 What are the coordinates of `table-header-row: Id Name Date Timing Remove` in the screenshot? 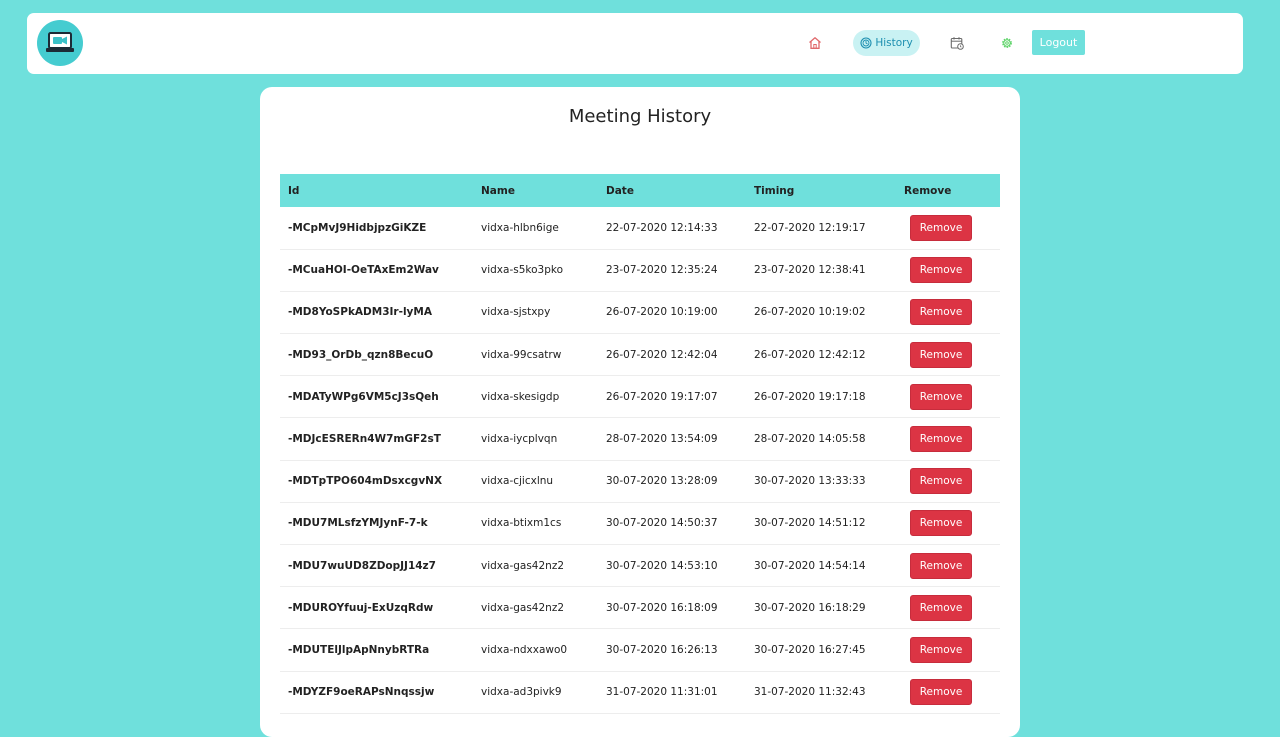 It's located at (640, 190).